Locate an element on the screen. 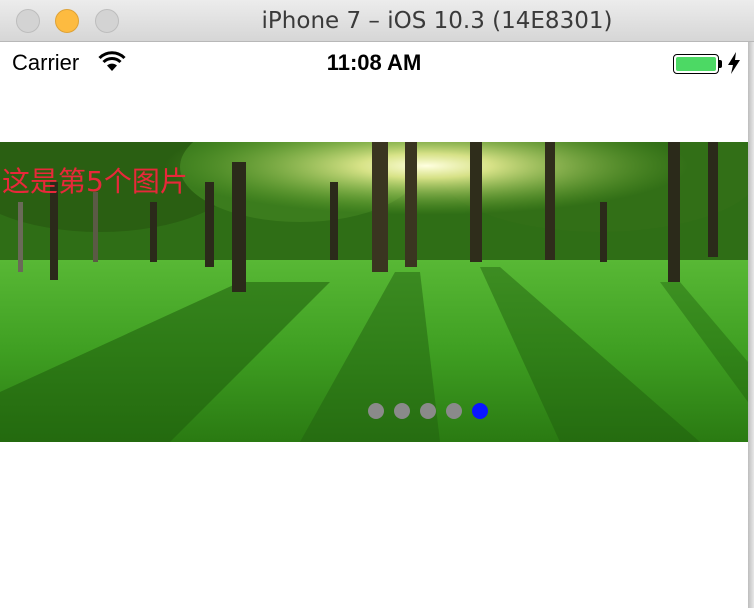 The image size is (754, 608). window-edge is located at coordinates (751, 325).